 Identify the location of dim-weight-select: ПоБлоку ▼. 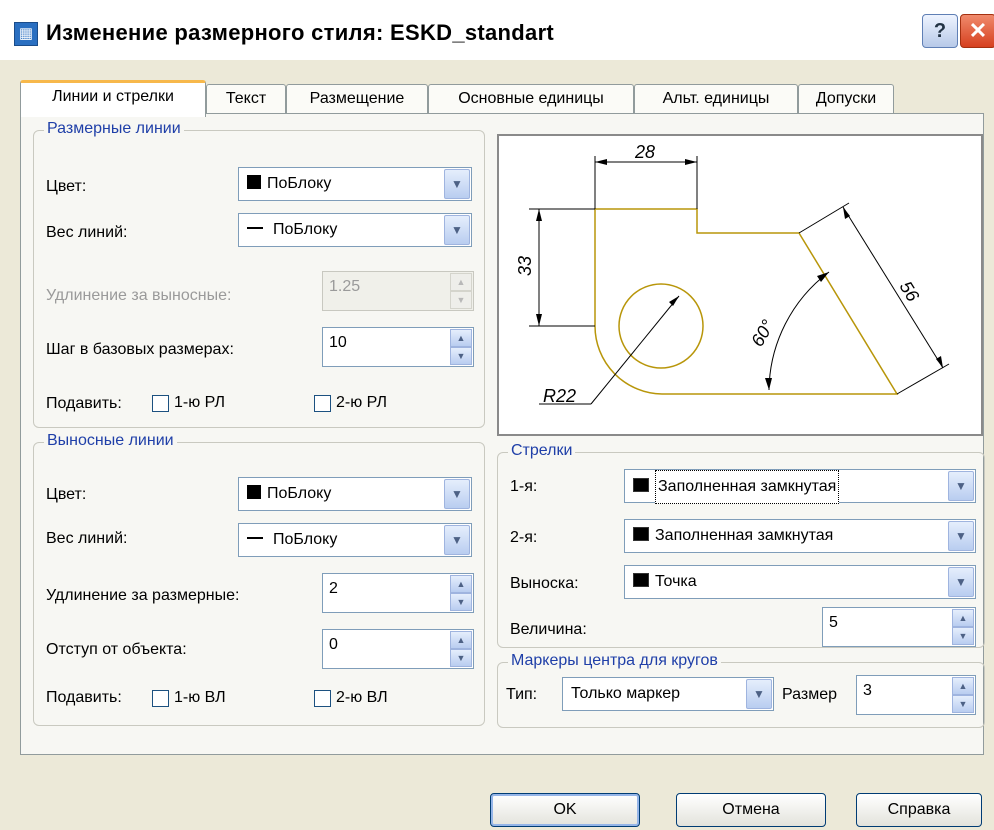
(355, 230).